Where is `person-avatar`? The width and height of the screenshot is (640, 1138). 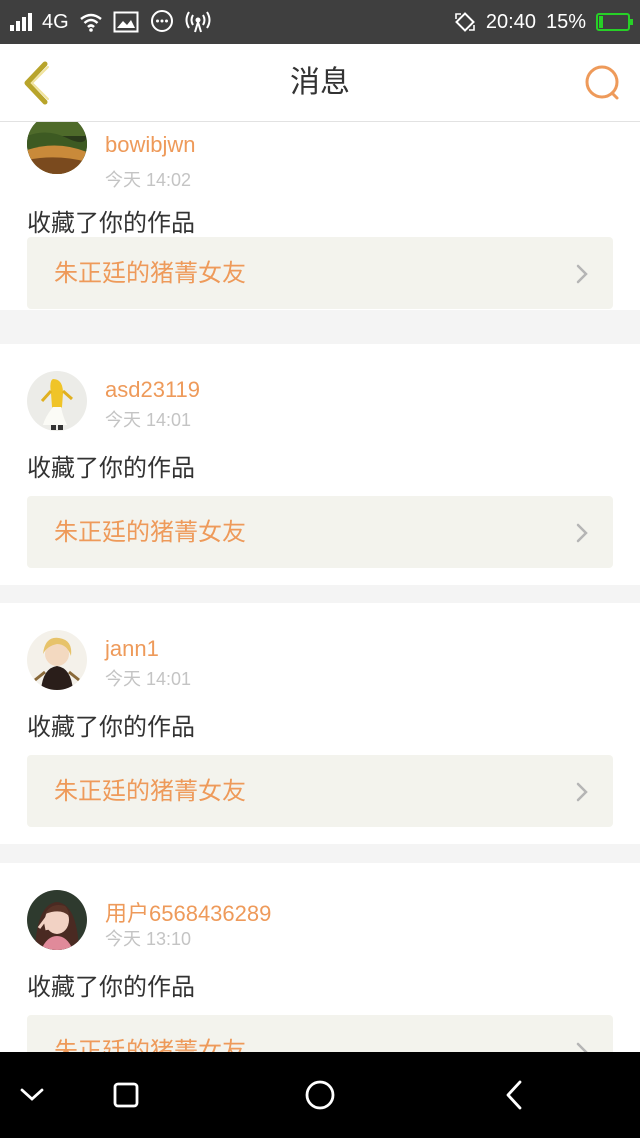 person-avatar is located at coordinates (57, 920).